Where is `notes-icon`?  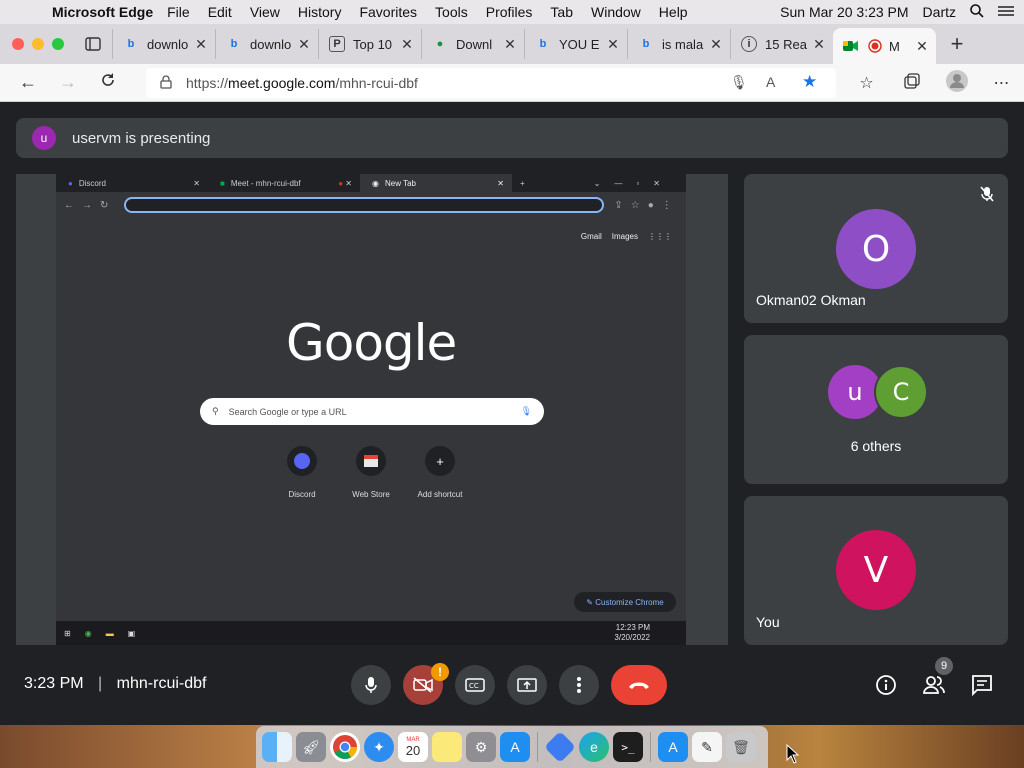
notes-icon is located at coordinates (447, 747).